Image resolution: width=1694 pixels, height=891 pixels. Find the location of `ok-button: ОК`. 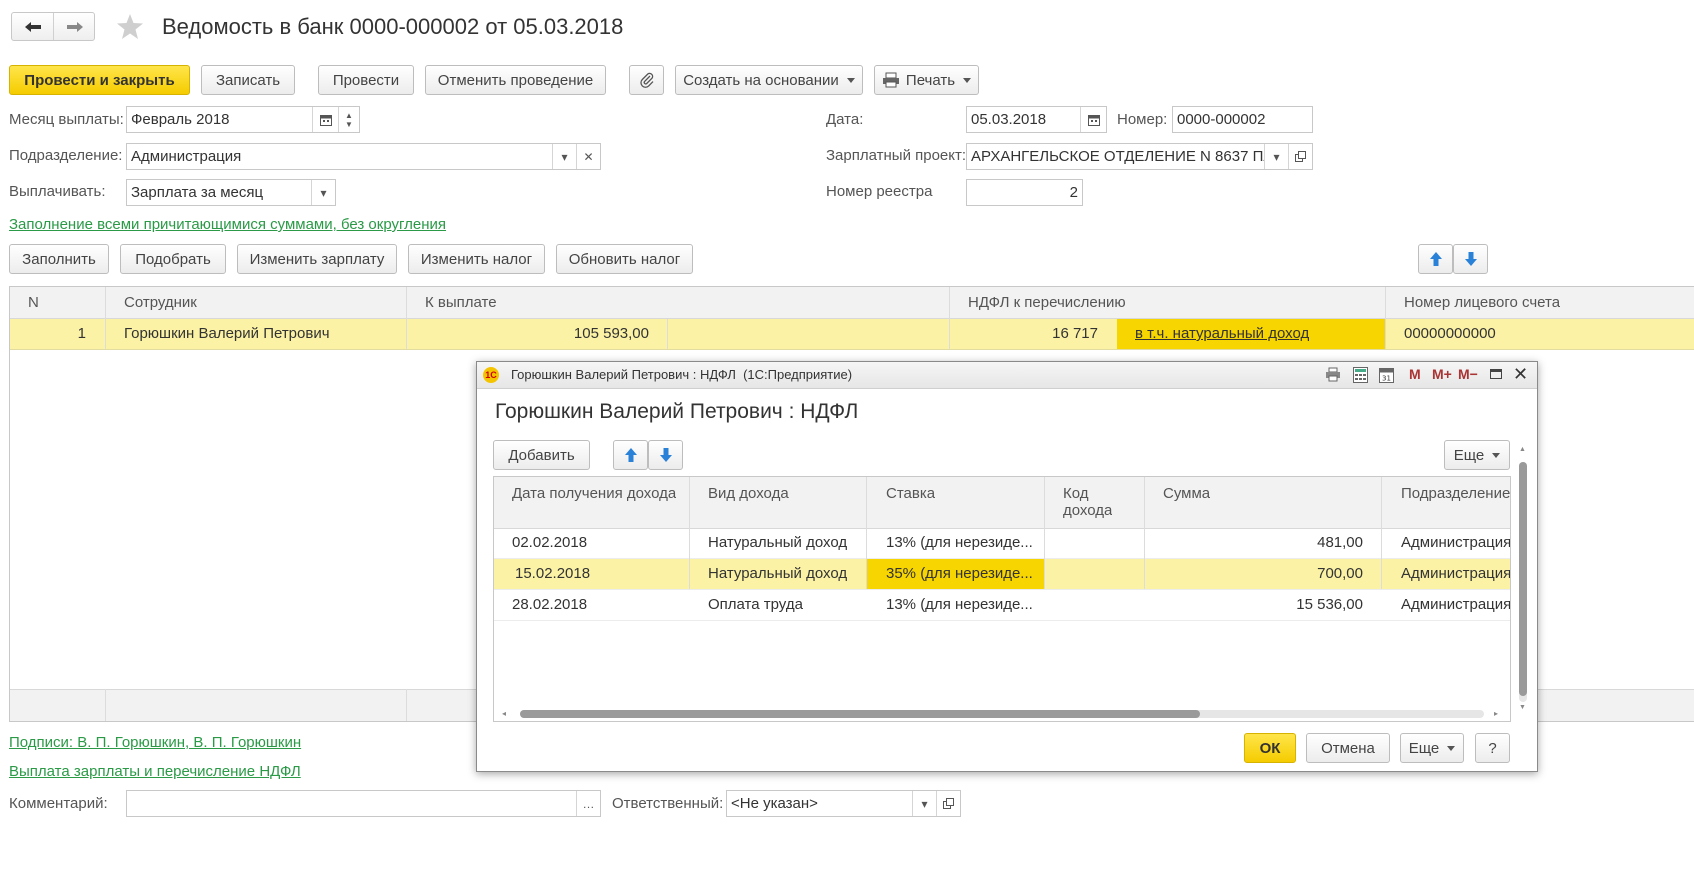

ok-button: ОК is located at coordinates (1270, 748).